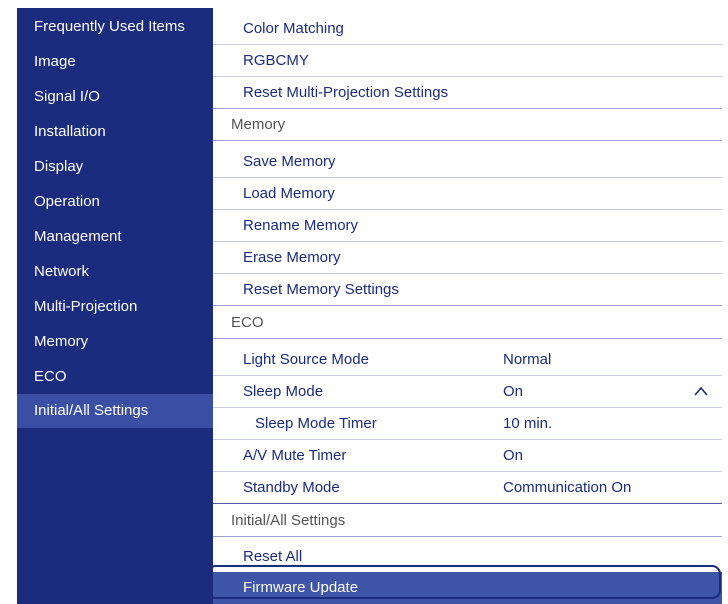 The height and width of the screenshot is (604, 728). What do you see at coordinates (467, 424) in the screenshot?
I see `sleep-mode-timer-item: Sleep Mode Timer 10 min.` at bounding box center [467, 424].